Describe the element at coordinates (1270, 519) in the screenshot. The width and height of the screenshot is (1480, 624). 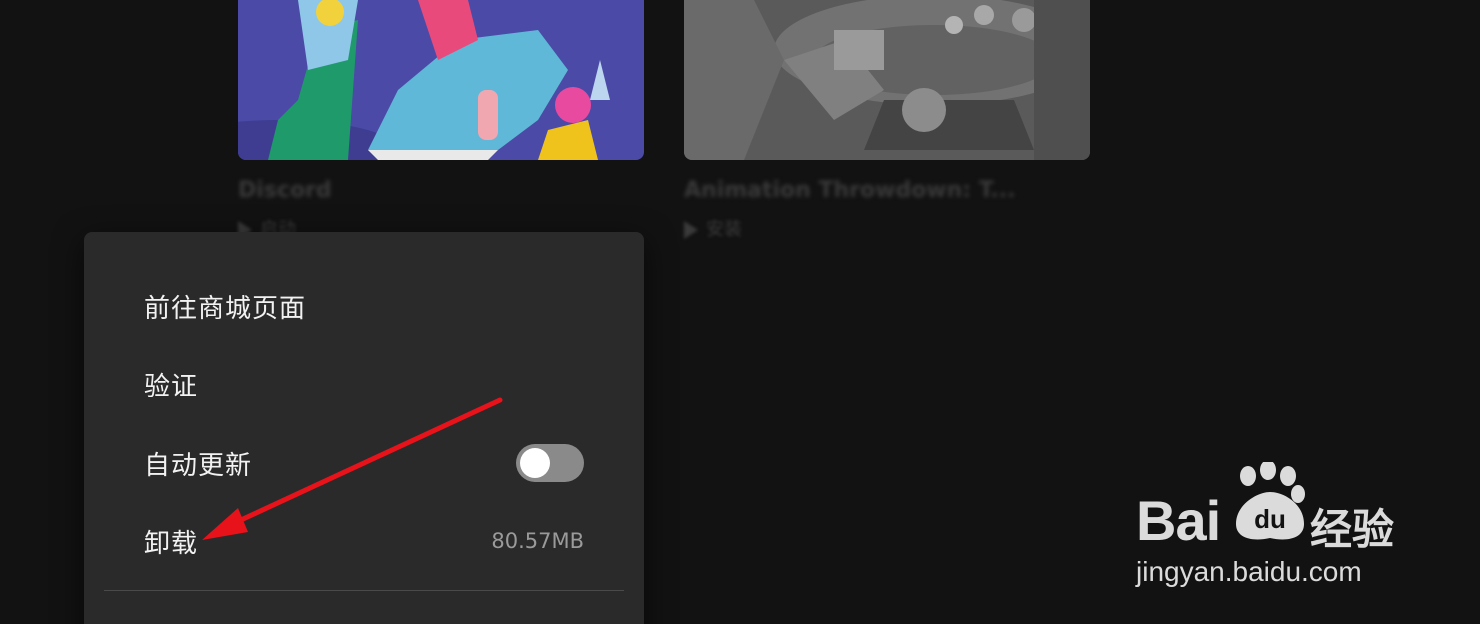
I see `watermark-paw-text: du` at that location.